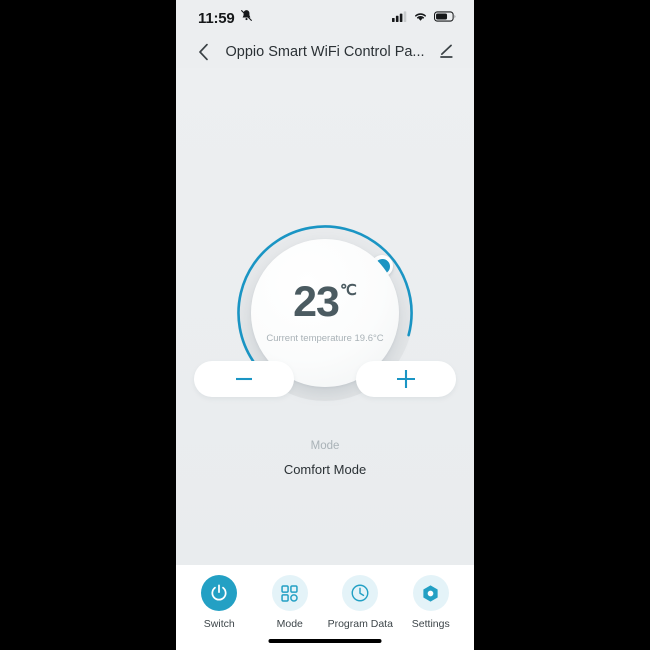 The height and width of the screenshot is (650, 650). I want to click on bell-muted-icon, so click(246, 18).